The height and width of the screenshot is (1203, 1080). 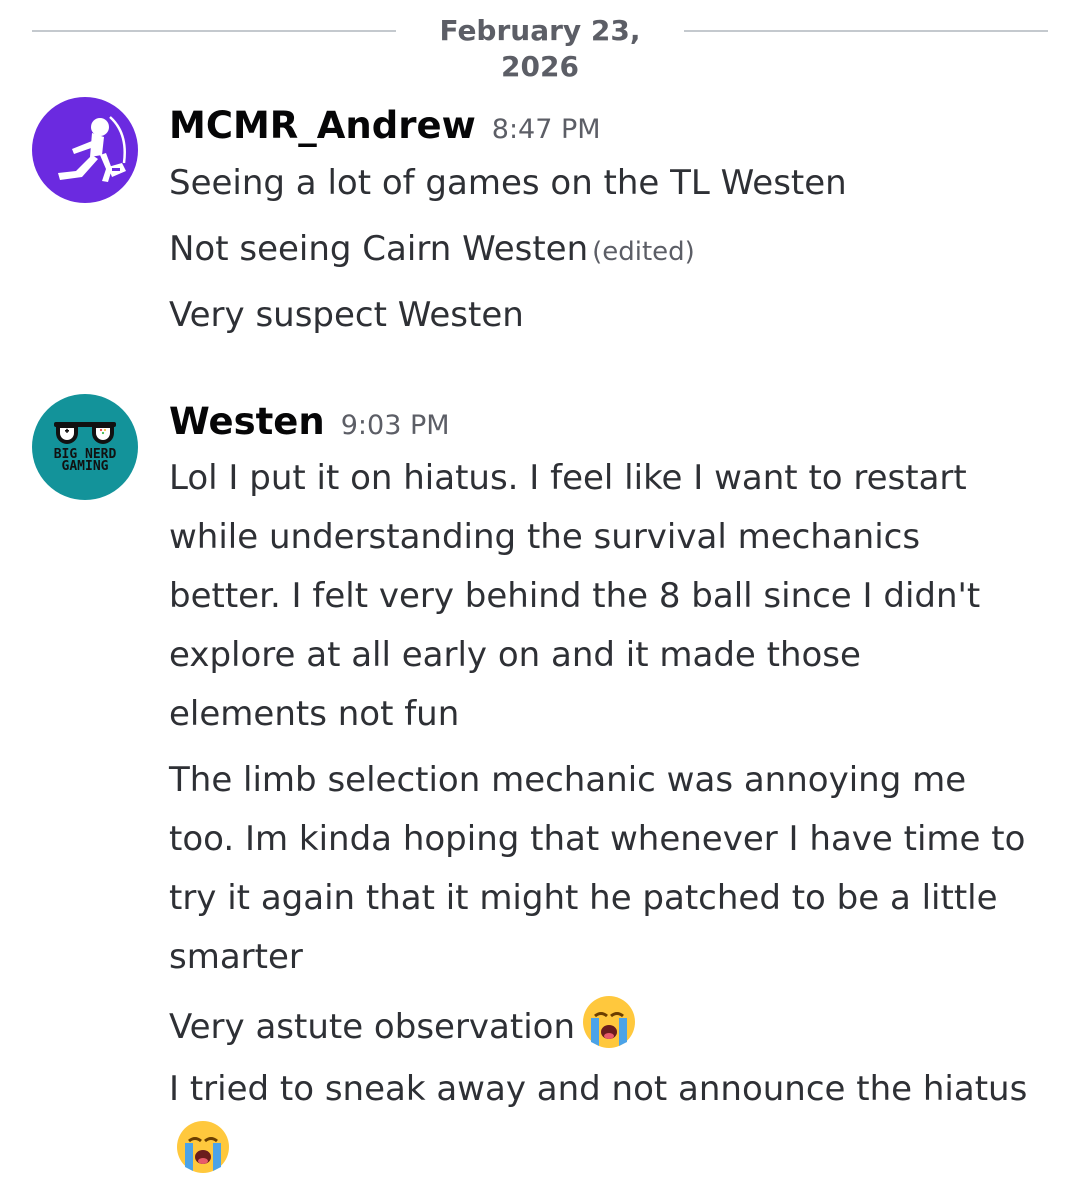 I want to click on timestamp: 8:47 PM, so click(x=546, y=129).